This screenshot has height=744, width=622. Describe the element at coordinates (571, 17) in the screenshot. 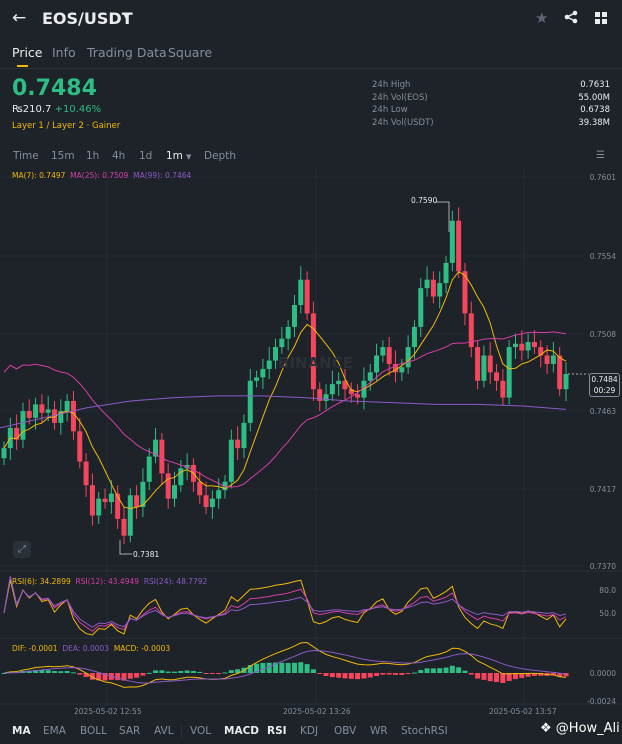

I see `share-icon` at that location.